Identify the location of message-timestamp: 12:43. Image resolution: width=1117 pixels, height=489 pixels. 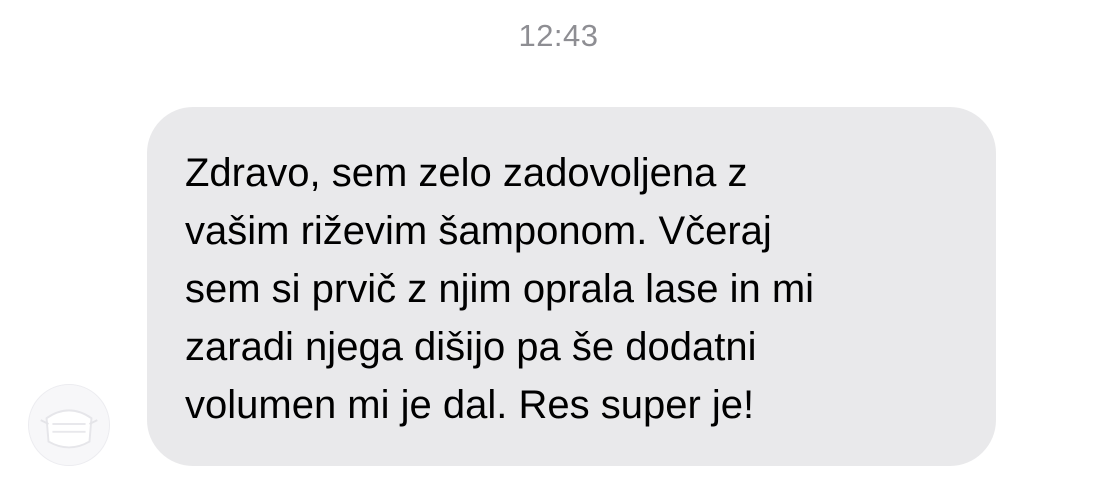
(558, 35).